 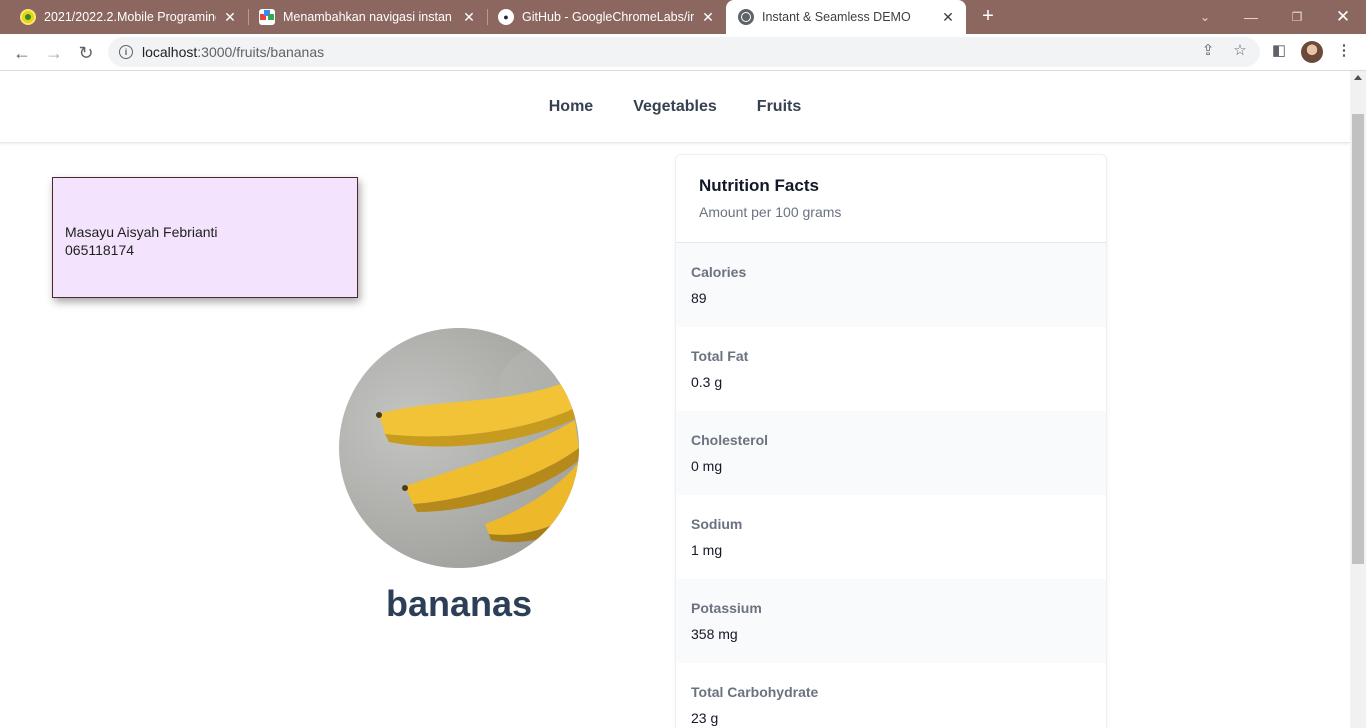 I want to click on scroll-up-arrow-icon, so click(x=1358, y=77).